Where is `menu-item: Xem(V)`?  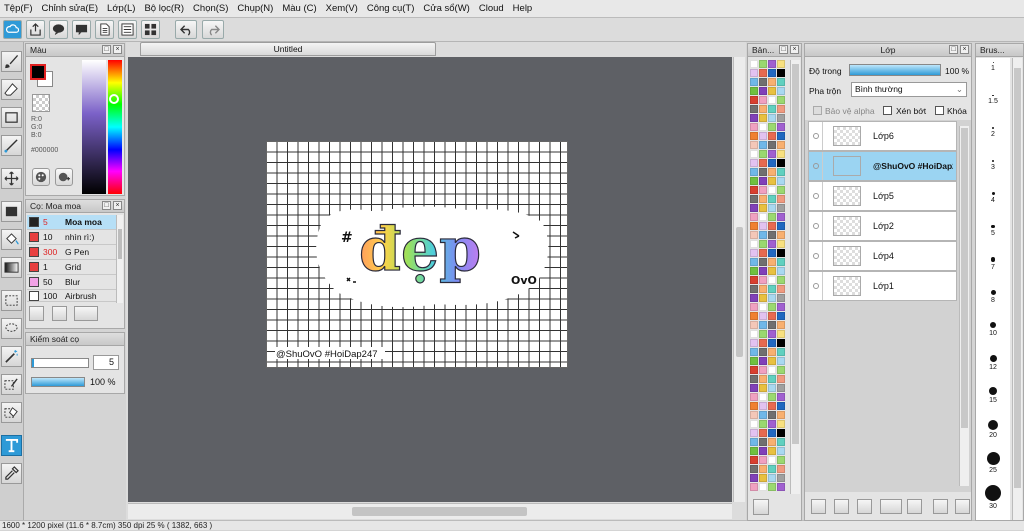 menu-item: Xem(V) is located at coordinates (342, 8).